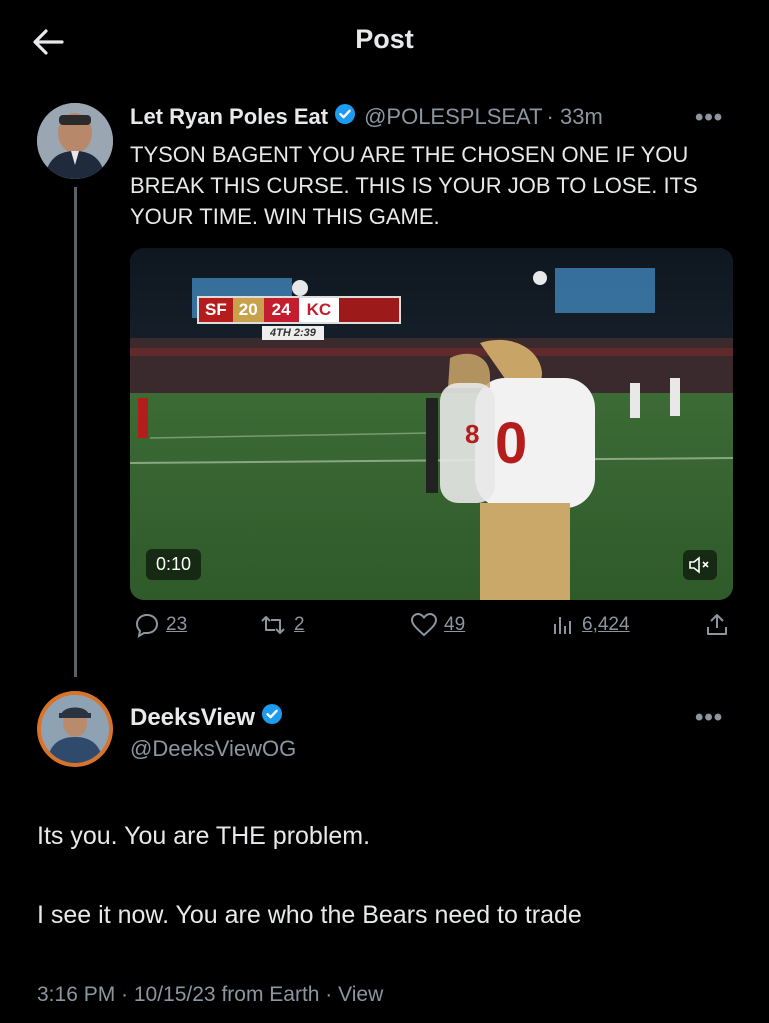 The height and width of the screenshot is (1023, 769). What do you see at coordinates (281, 310) in the screenshot?
I see `team2-score: 24` at bounding box center [281, 310].